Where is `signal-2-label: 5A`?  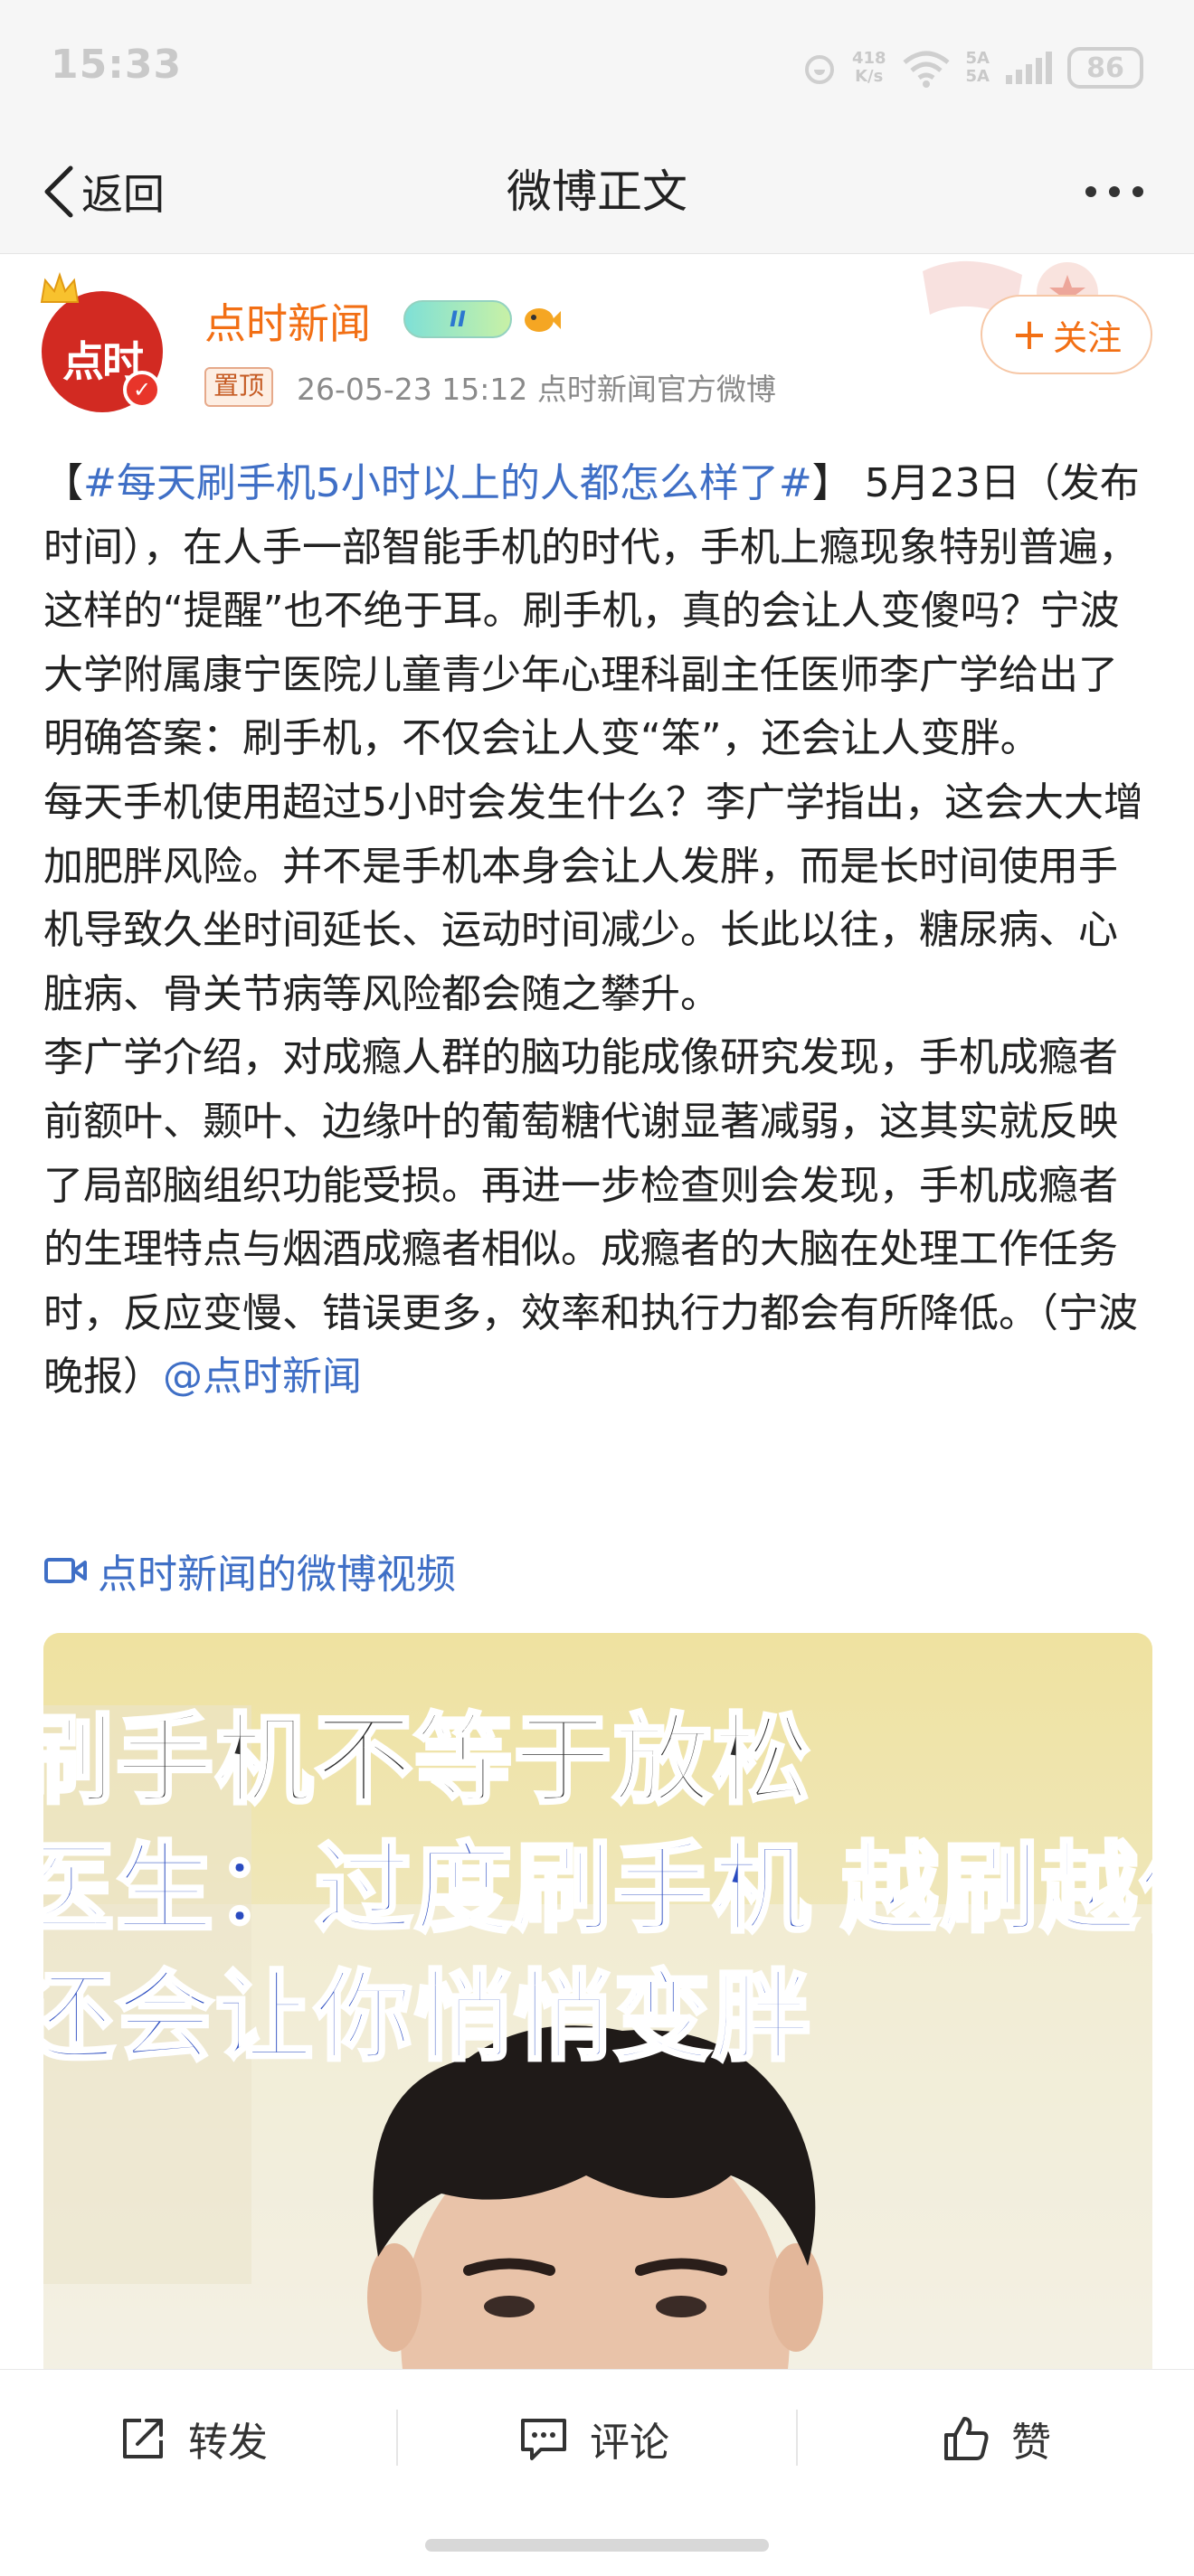
signal-2-label: 5A is located at coordinates (977, 76).